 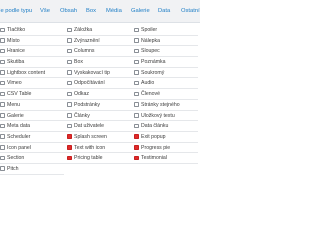 What do you see at coordinates (92, 72) in the screenshot?
I see `shortcode-item-label: Vyskakovací tip` at bounding box center [92, 72].